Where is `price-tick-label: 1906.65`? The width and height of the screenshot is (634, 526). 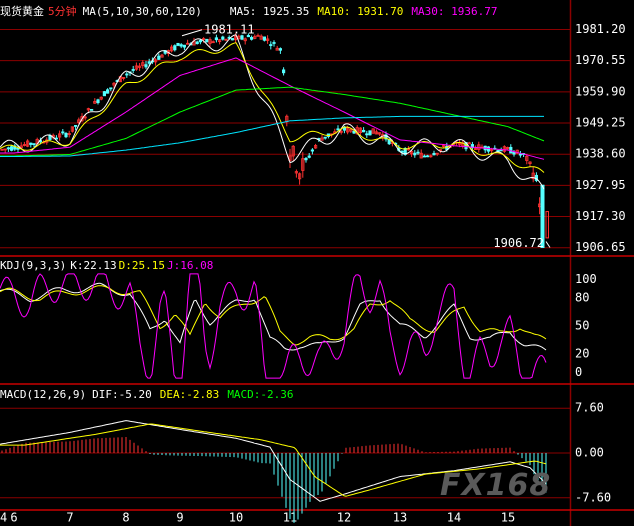
price-tick-label: 1906.65 is located at coordinates (600, 247).